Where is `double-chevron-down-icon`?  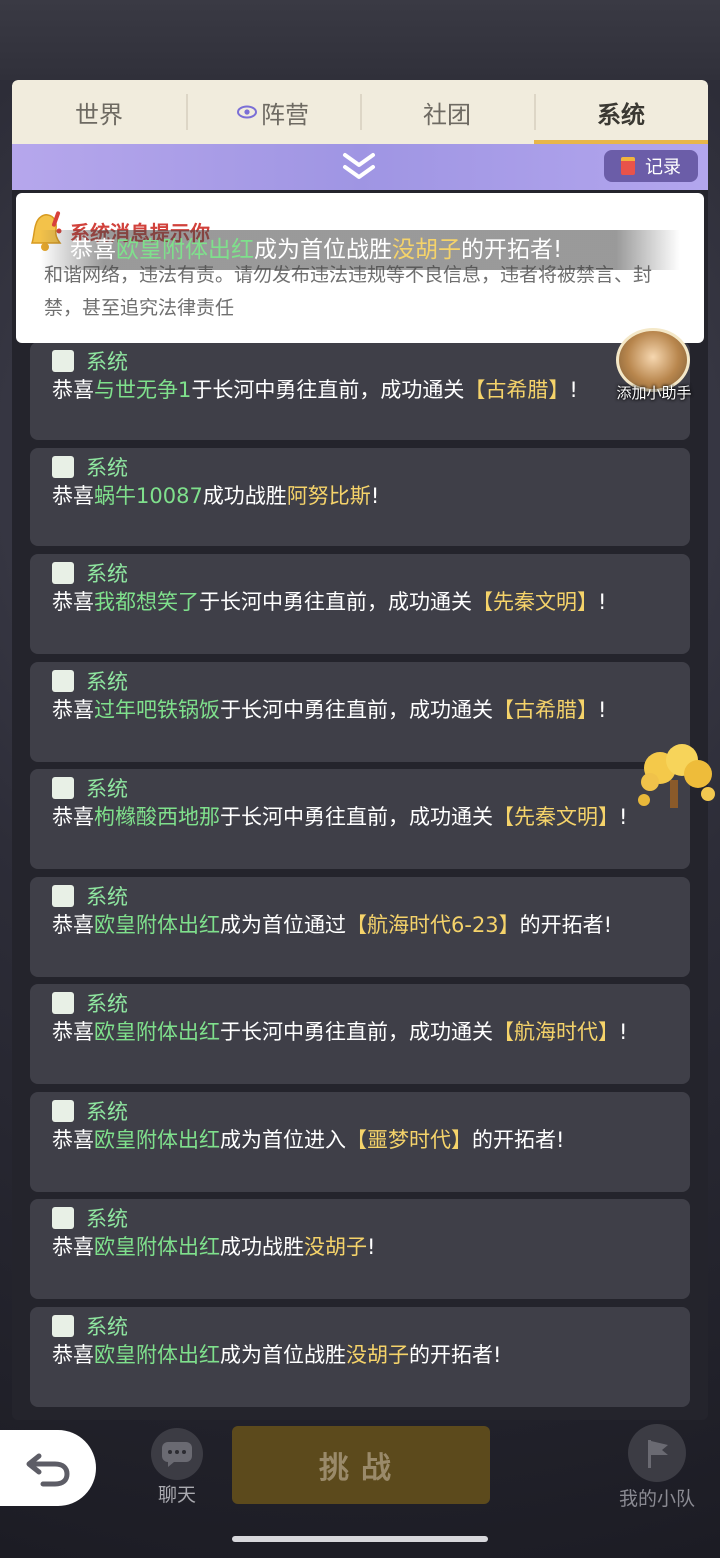
double-chevron-down-icon is located at coordinates (359, 167).